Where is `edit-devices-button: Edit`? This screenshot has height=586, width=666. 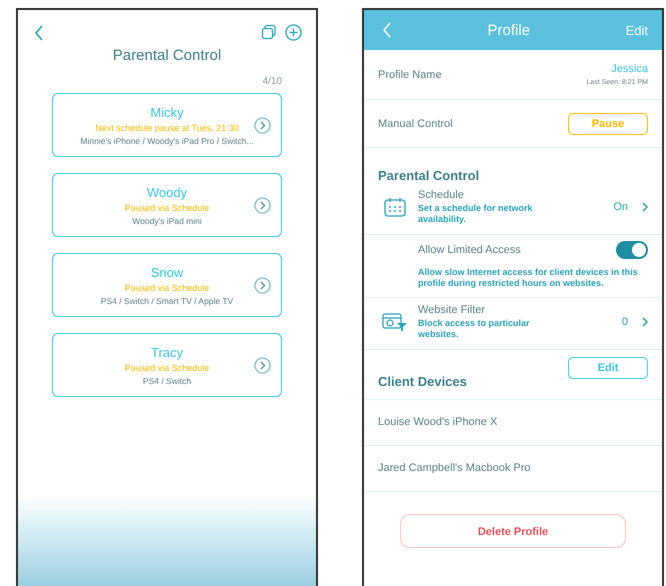
edit-devices-button: Edit is located at coordinates (608, 367).